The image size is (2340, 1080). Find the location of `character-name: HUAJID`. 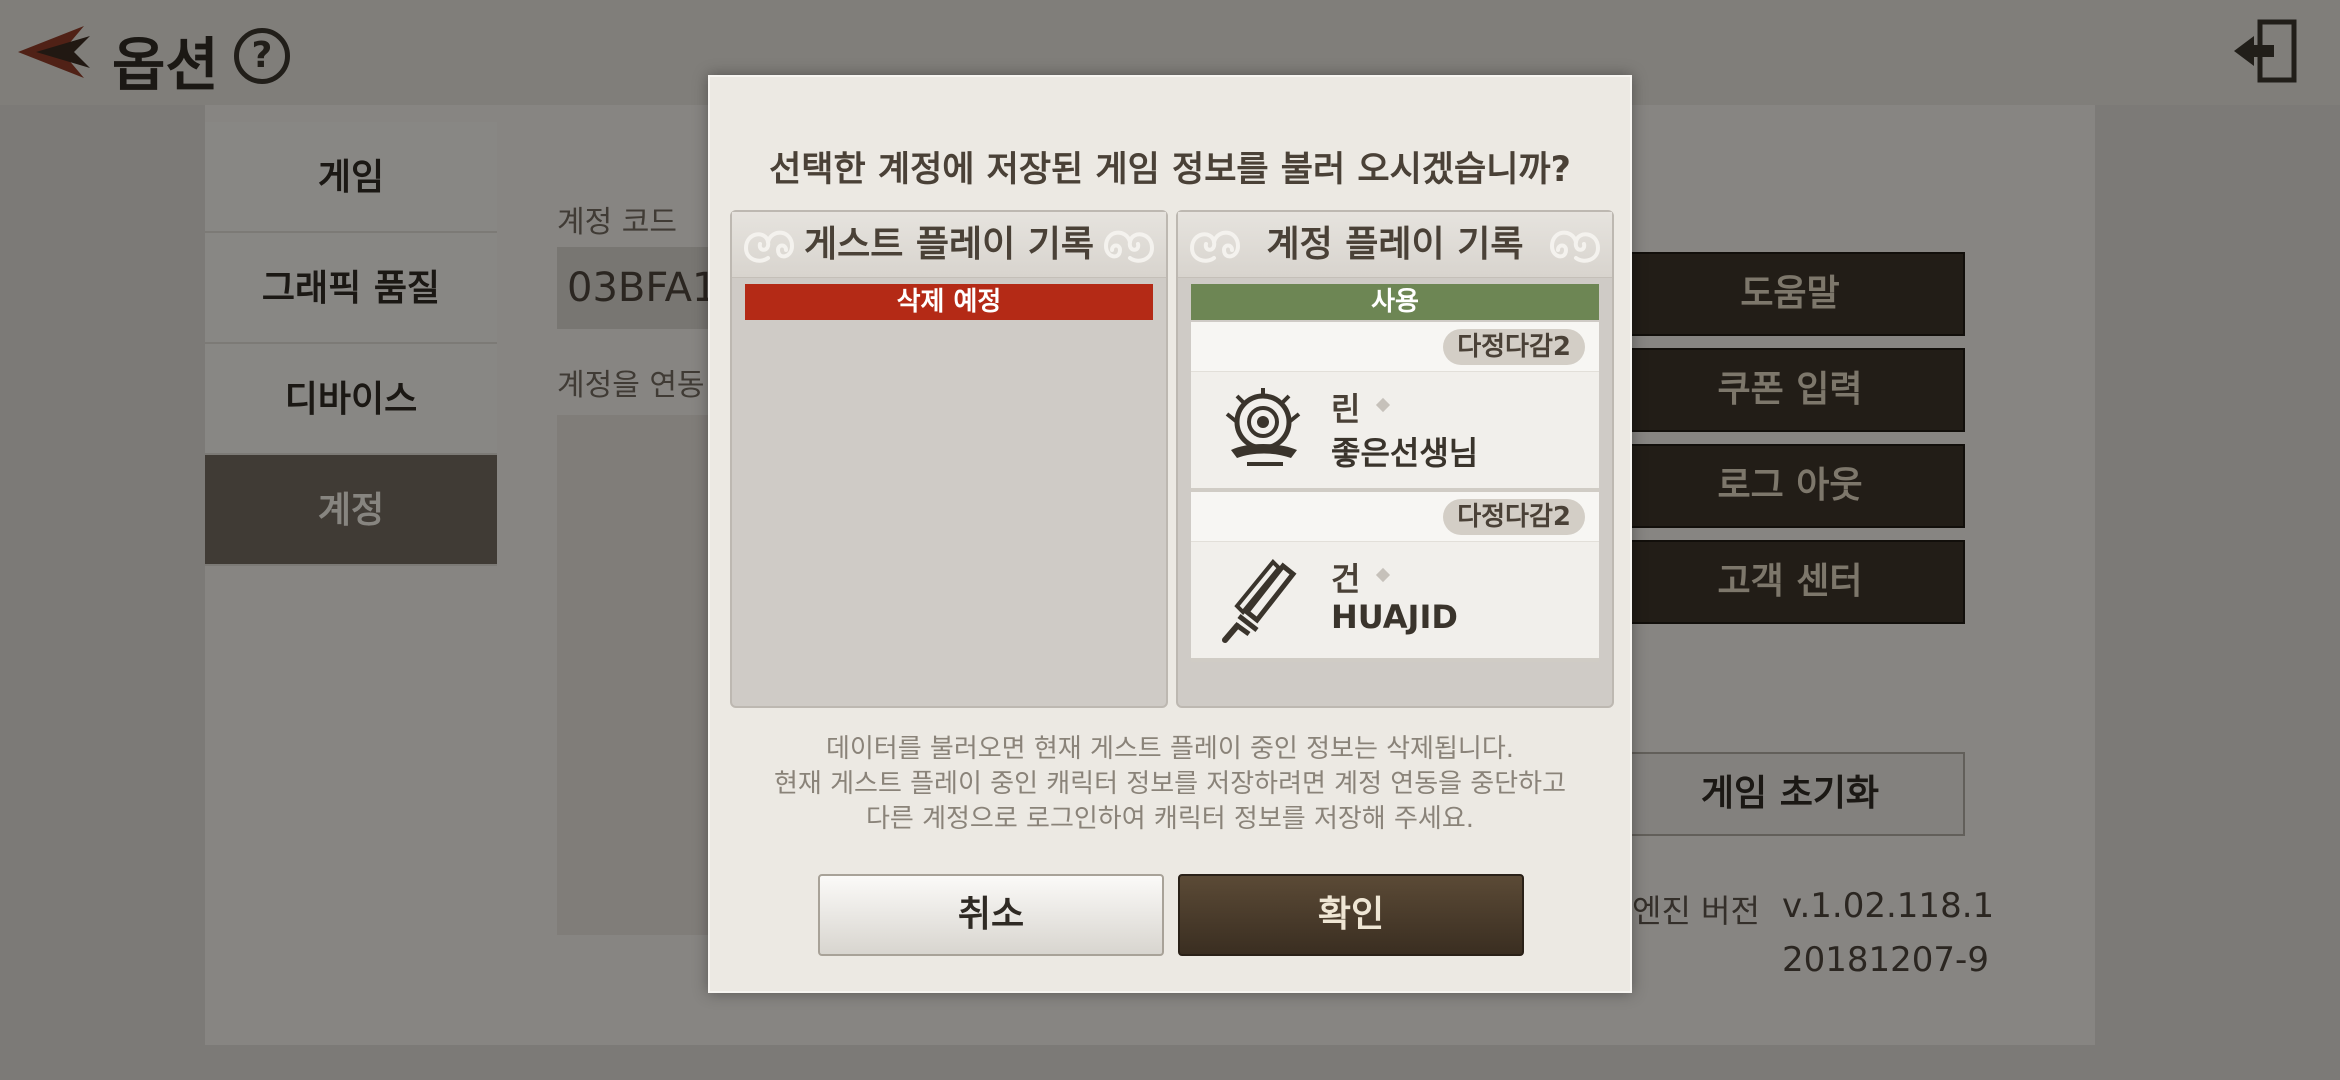

character-name: HUAJID is located at coordinates (1394, 617).